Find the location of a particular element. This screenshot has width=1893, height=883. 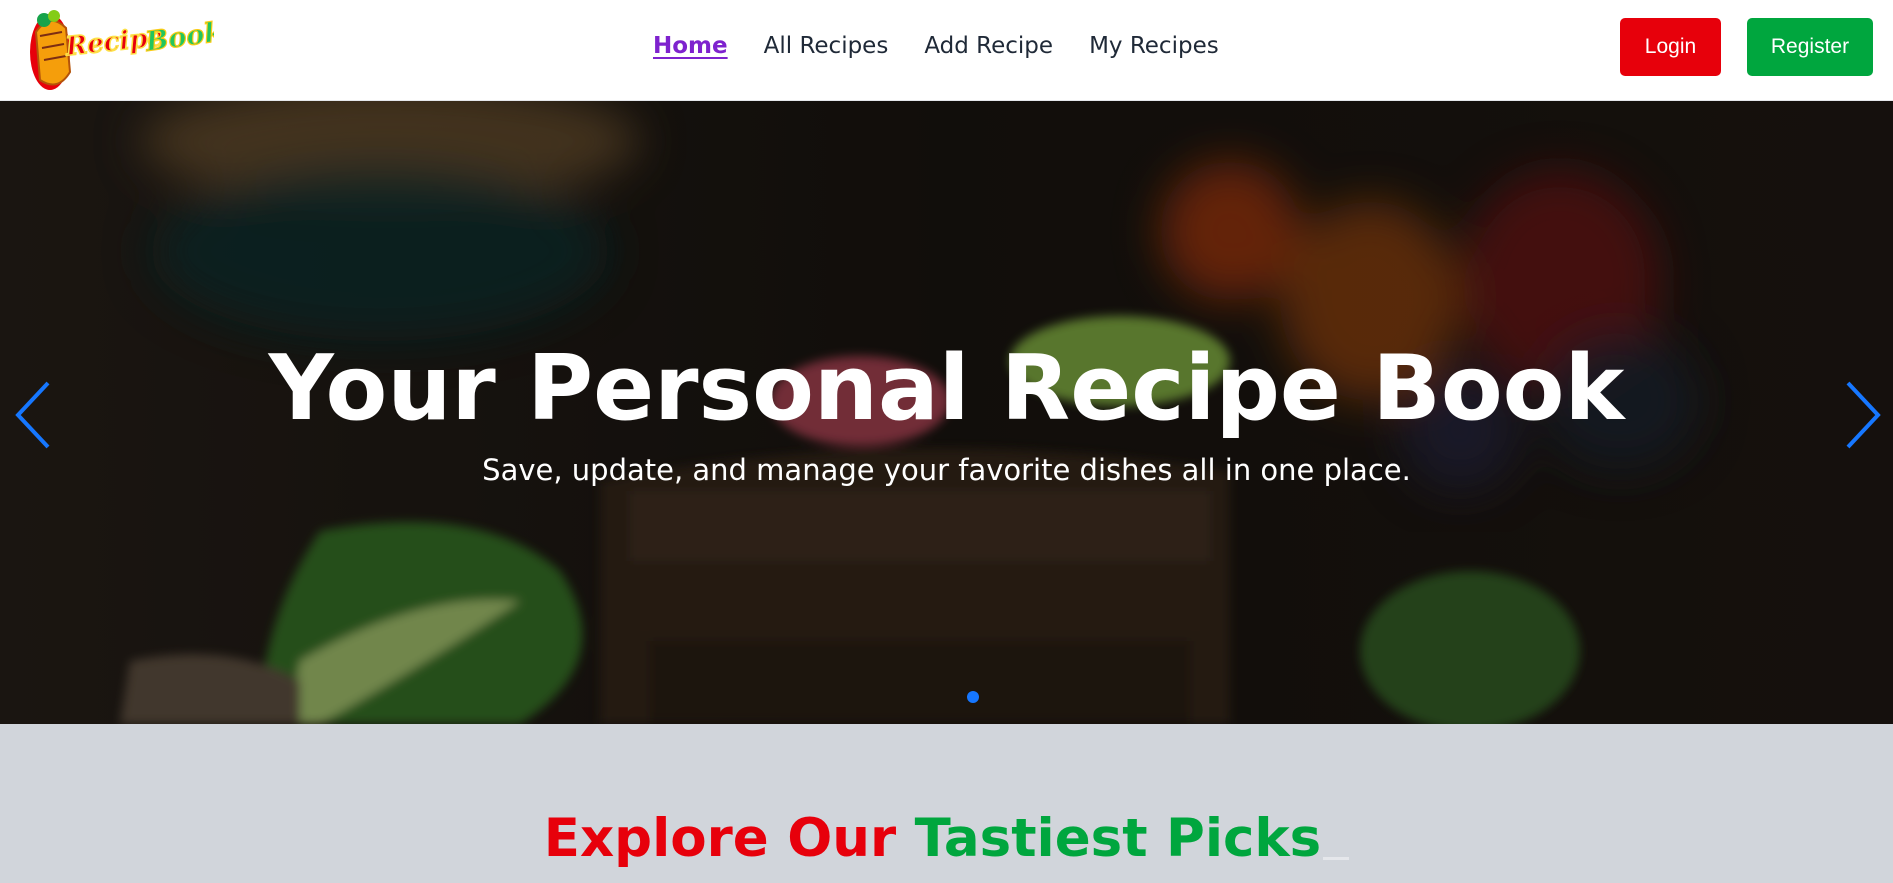

nav-link-home: Home is located at coordinates (690, 46).